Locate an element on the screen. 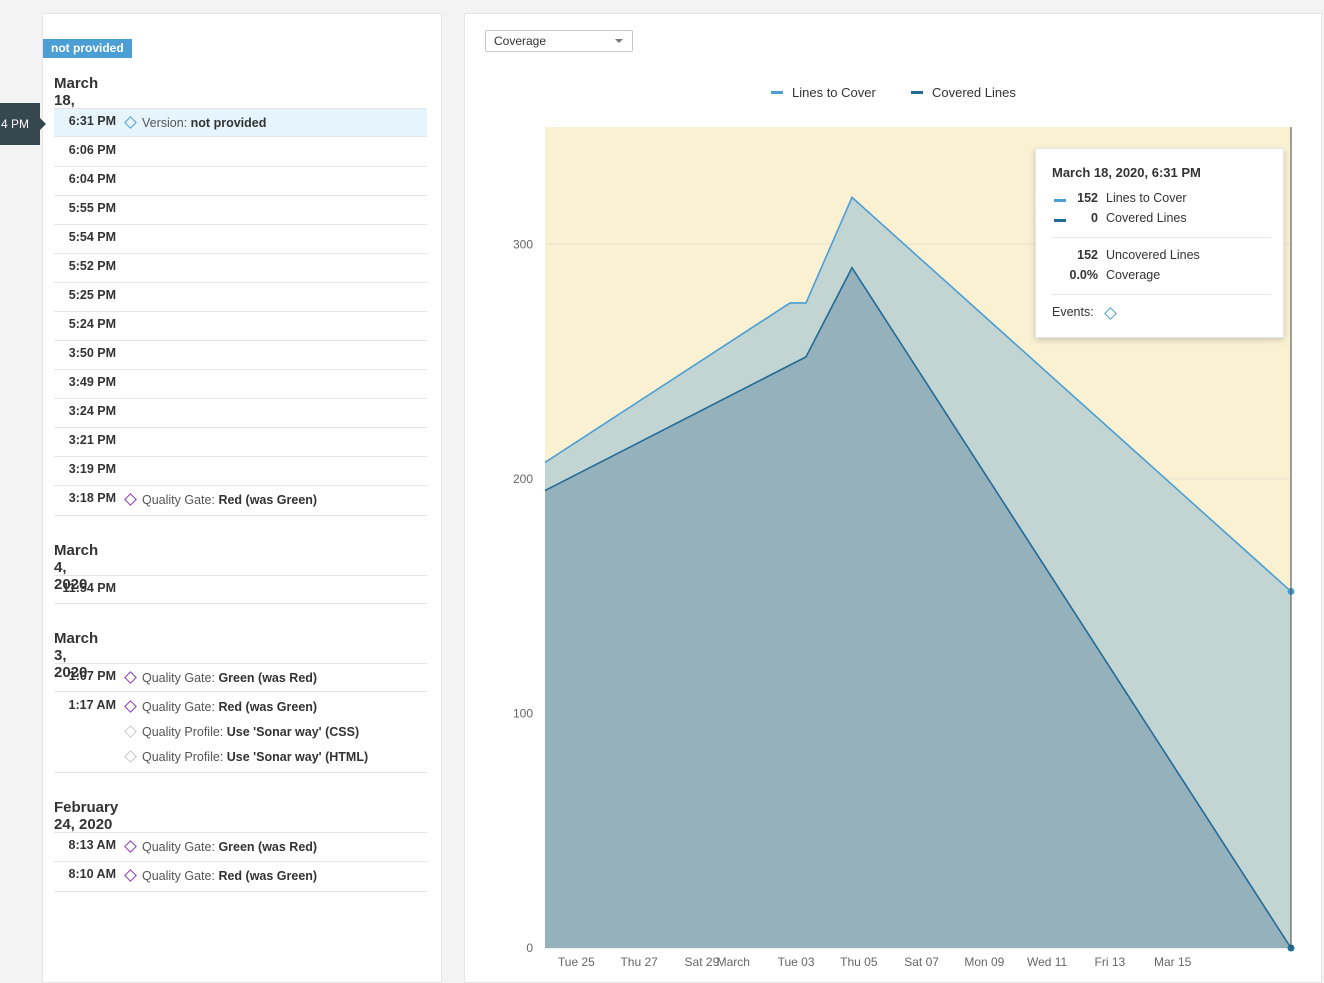 Image resolution: width=1324 pixels, height=983 pixels. x-tick-label: Thu 27 is located at coordinates (639, 961).